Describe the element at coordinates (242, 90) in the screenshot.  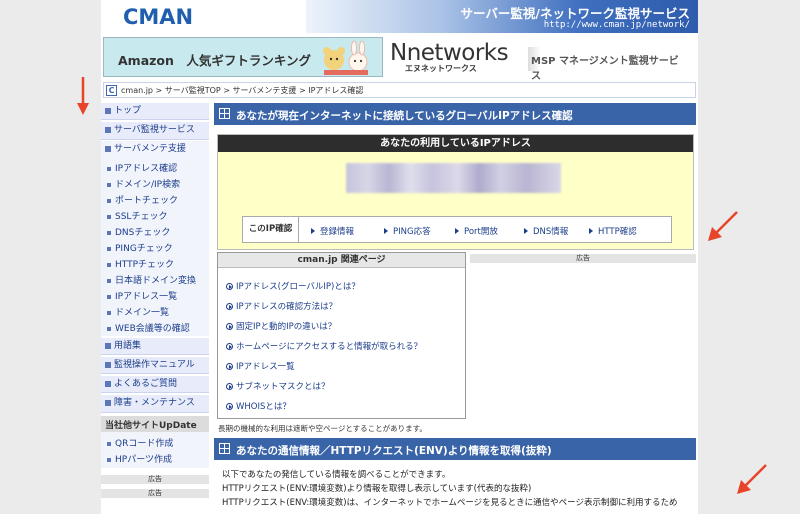
I see `breadcrumb-text: cman.jp > サーバ監視TOP > サーバメンテ支援 > IPアドレス確認` at that location.